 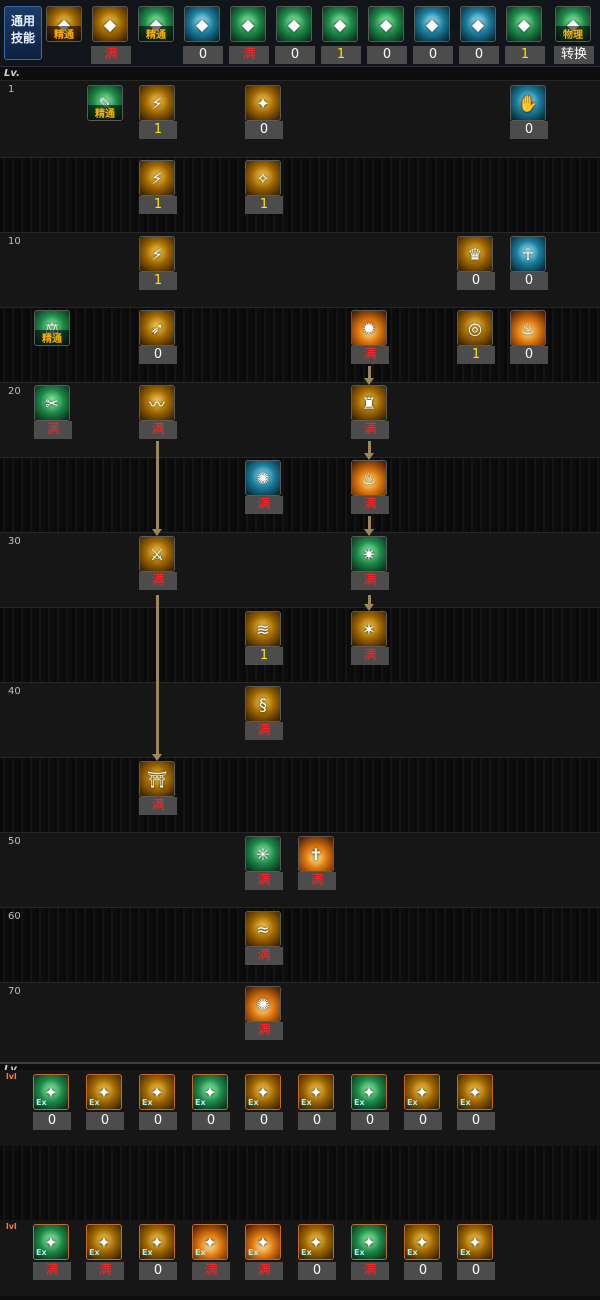 I want to click on skill-icon: ✎ 精通, so click(x=105, y=103).